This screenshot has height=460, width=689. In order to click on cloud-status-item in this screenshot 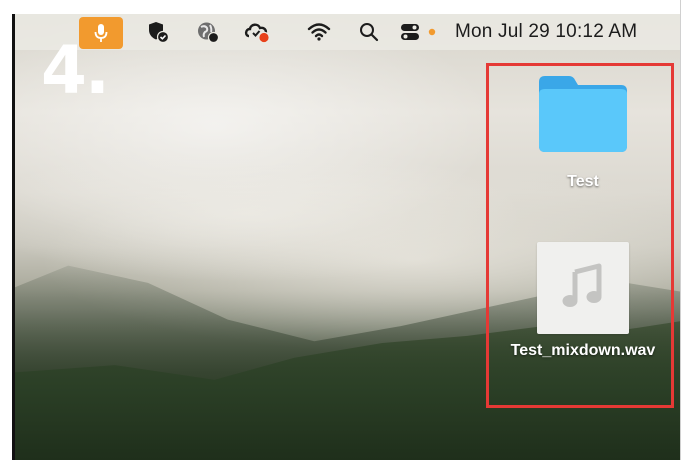, I will do `click(258, 32)`.